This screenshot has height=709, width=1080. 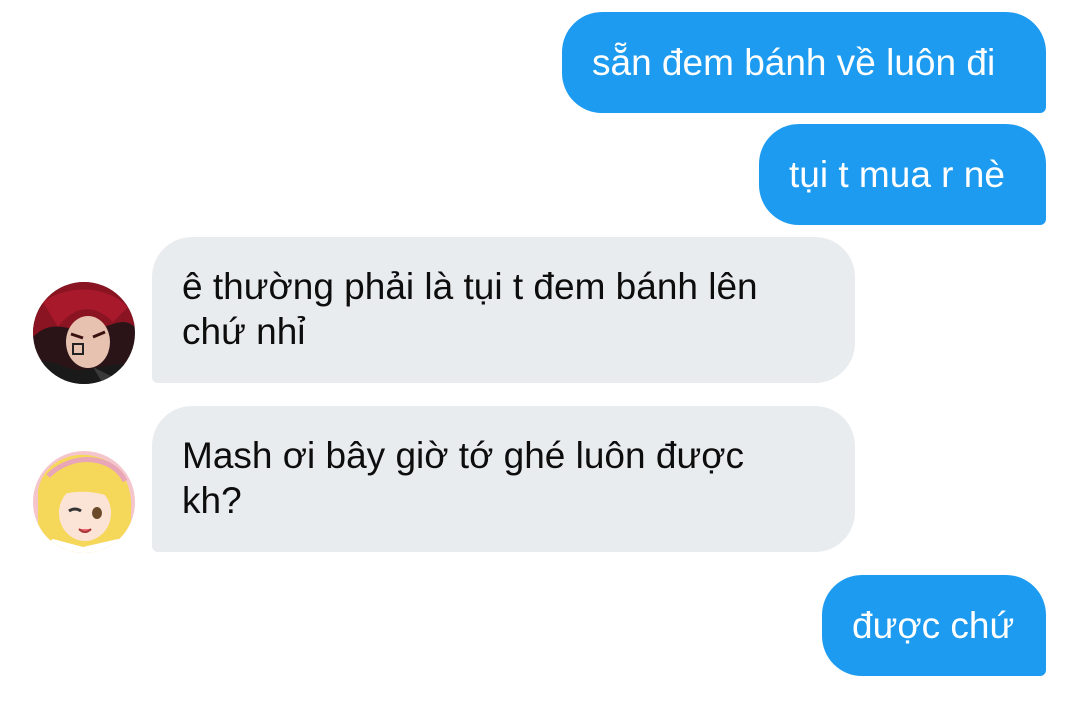 I want to click on message-text: được chứ, so click(x=933, y=625).